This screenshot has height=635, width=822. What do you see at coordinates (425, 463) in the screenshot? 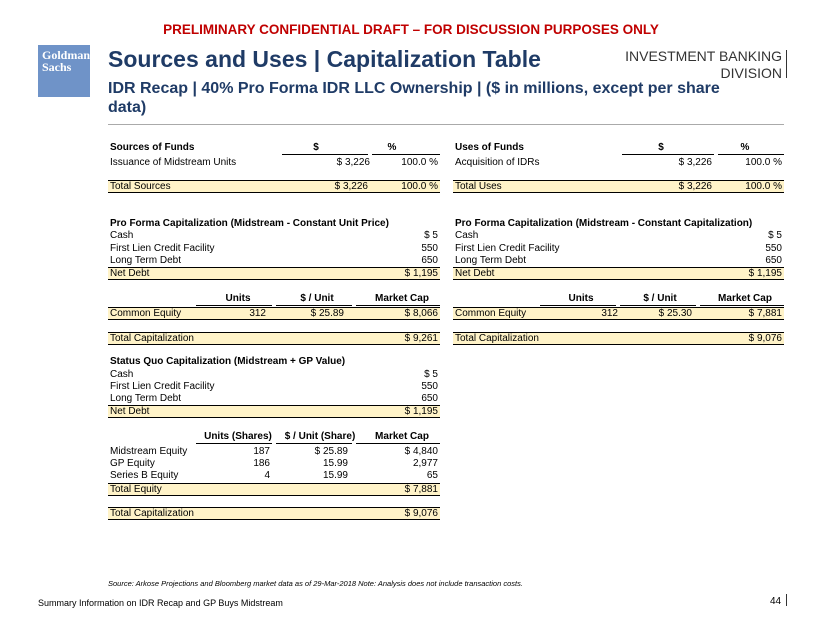
I see `sq-equity-mktcap: 2,977` at bounding box center [425, 463].